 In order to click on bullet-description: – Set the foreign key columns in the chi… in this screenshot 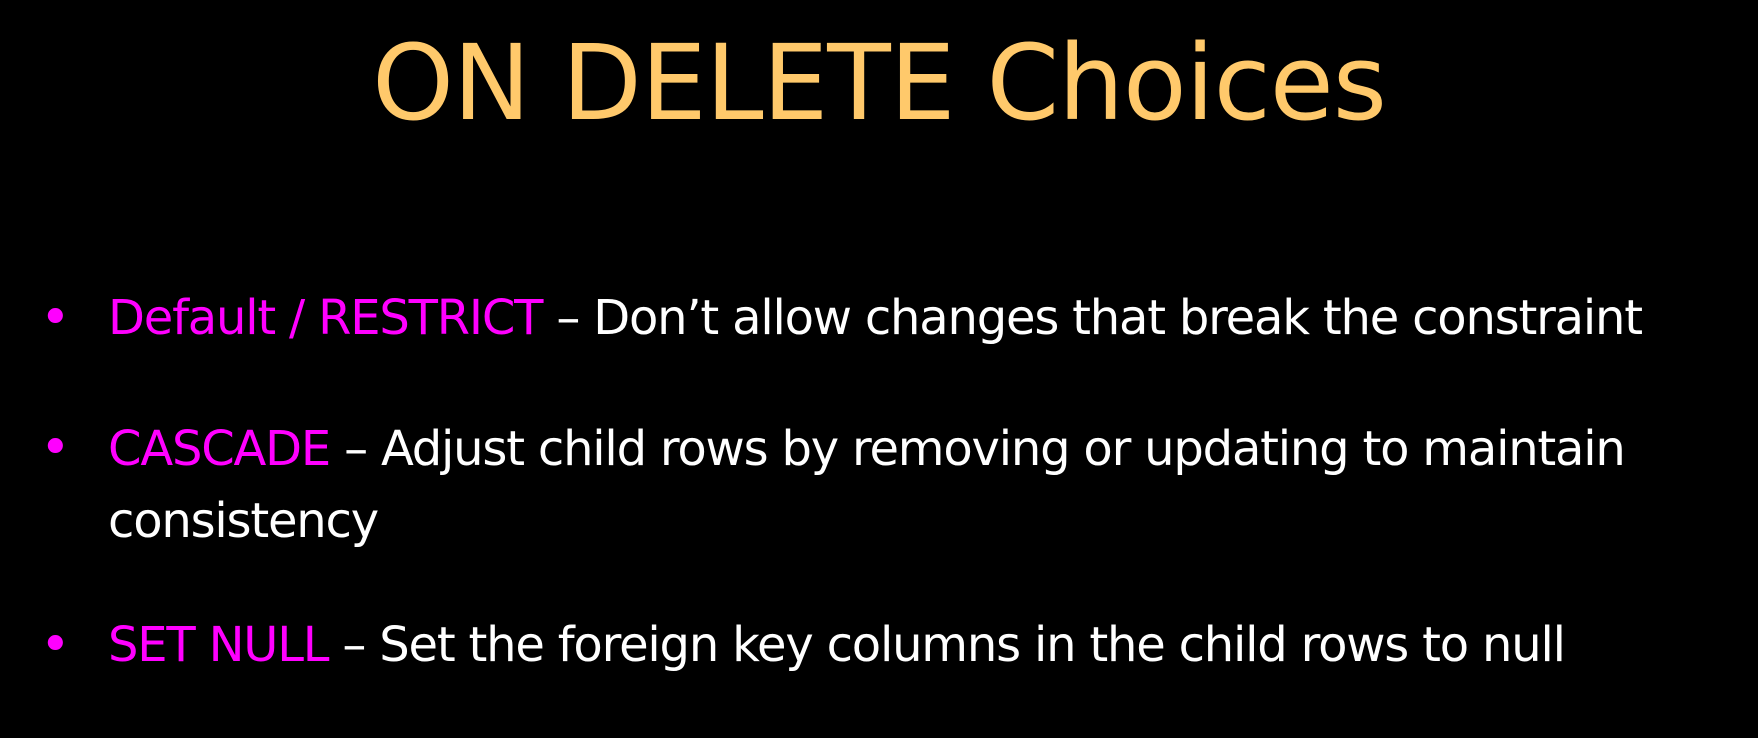, I will do `click(947, 645)`.